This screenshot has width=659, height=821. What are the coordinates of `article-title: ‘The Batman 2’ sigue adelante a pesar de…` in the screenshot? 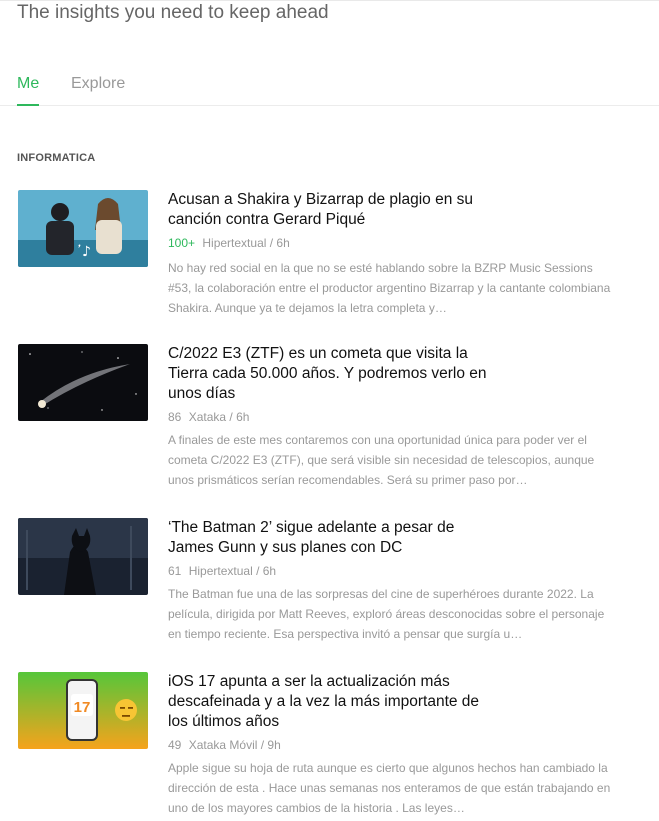 It's located at (333, 538).